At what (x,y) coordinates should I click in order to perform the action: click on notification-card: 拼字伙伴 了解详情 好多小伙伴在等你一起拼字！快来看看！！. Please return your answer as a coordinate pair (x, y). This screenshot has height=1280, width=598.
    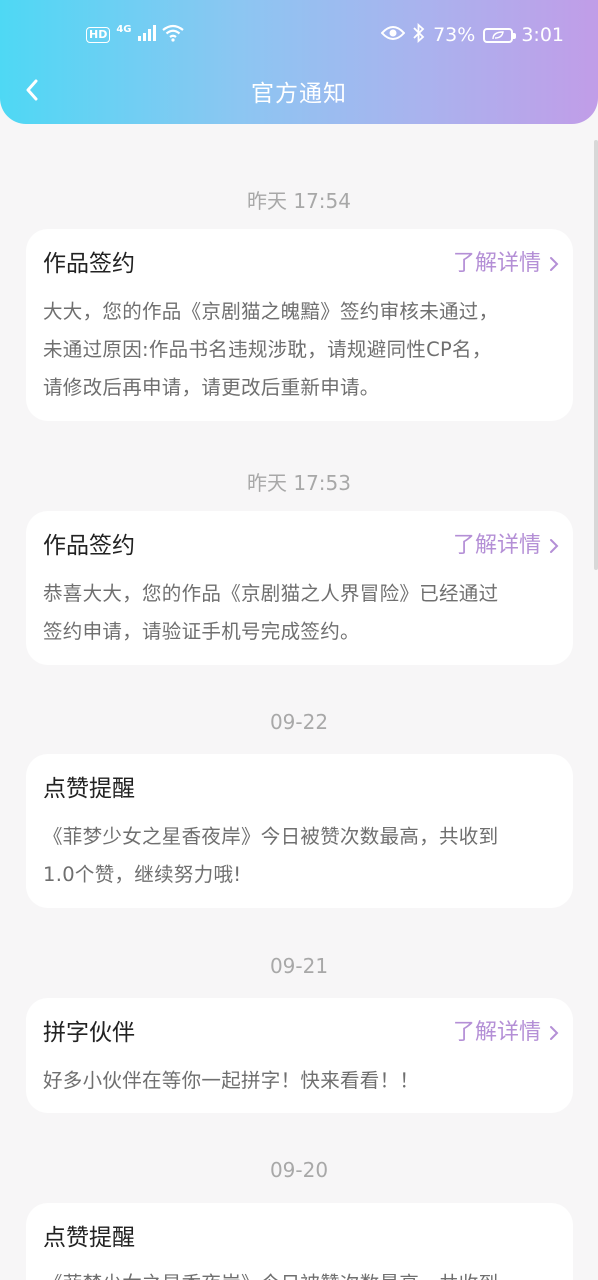
    Looking at the image, I should click on (299, 1055).